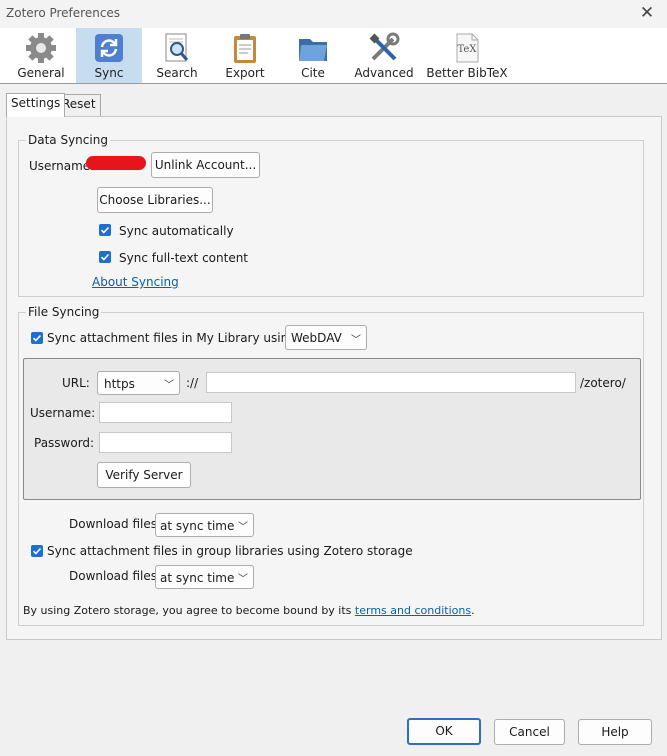  I want to click on sync-method-select: WebDAV ﹀, so click(326, 337).